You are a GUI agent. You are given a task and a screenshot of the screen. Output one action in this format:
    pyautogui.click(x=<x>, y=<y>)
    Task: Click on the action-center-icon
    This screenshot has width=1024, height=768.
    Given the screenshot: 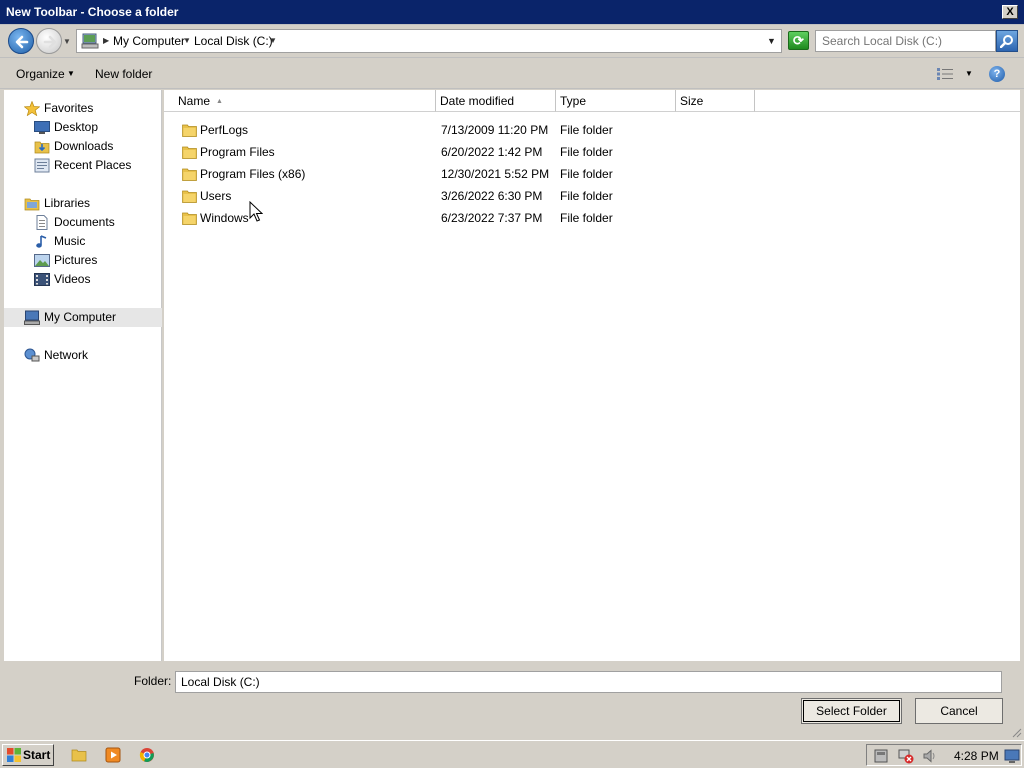 What is the action you would take?
    pyautogui.click(x=881, y=756)
    